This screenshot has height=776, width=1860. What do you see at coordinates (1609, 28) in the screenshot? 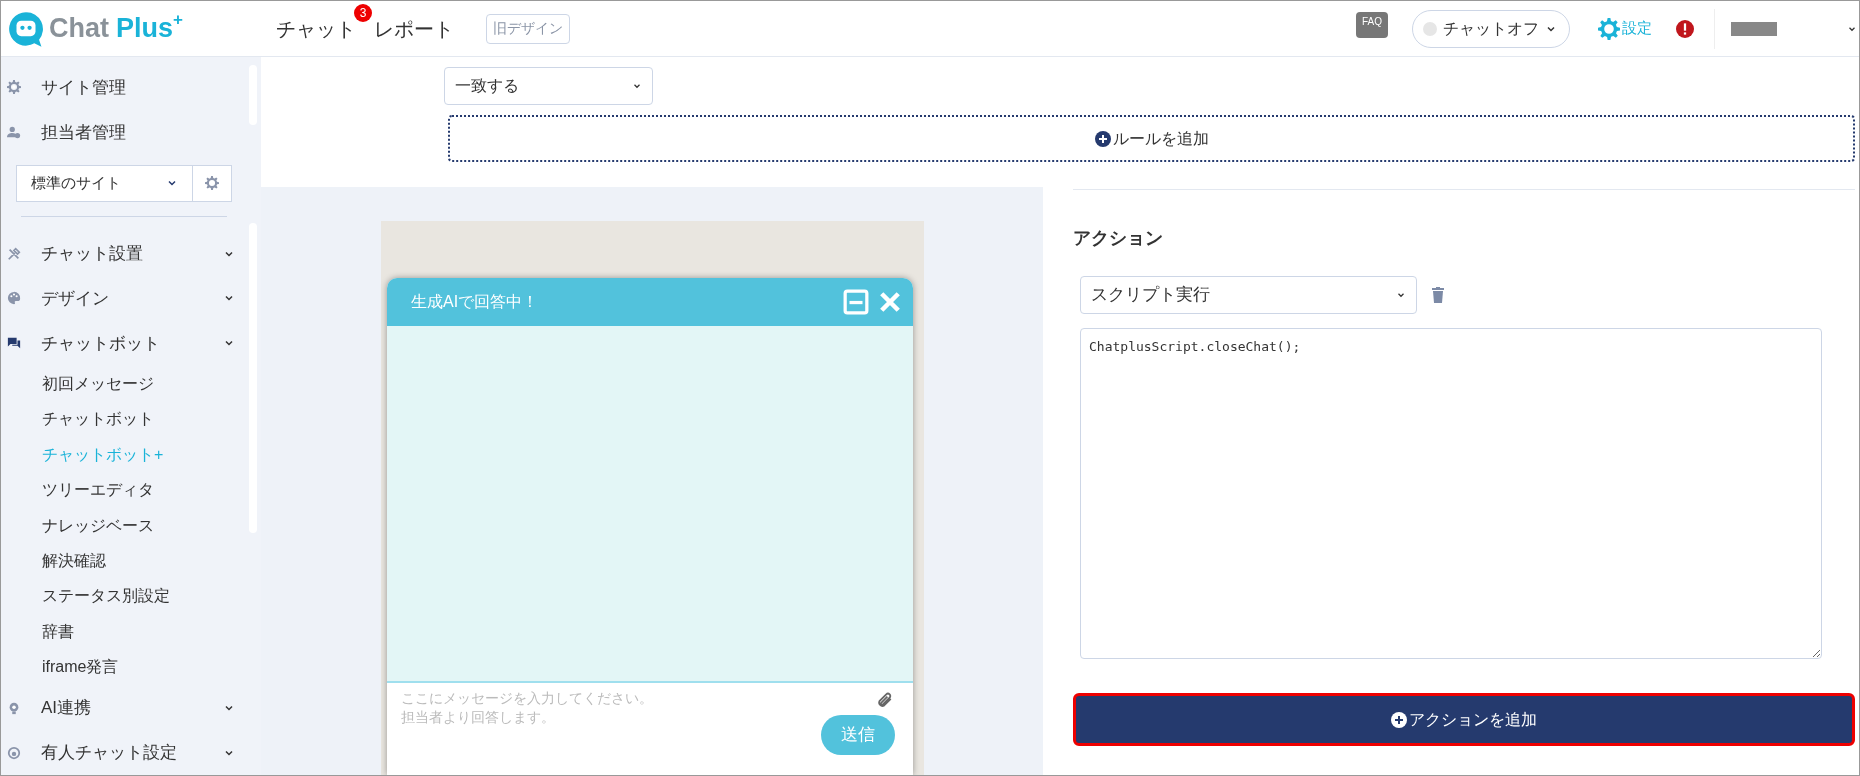
I see `settings-icon` at bounding box center [1609, 28].